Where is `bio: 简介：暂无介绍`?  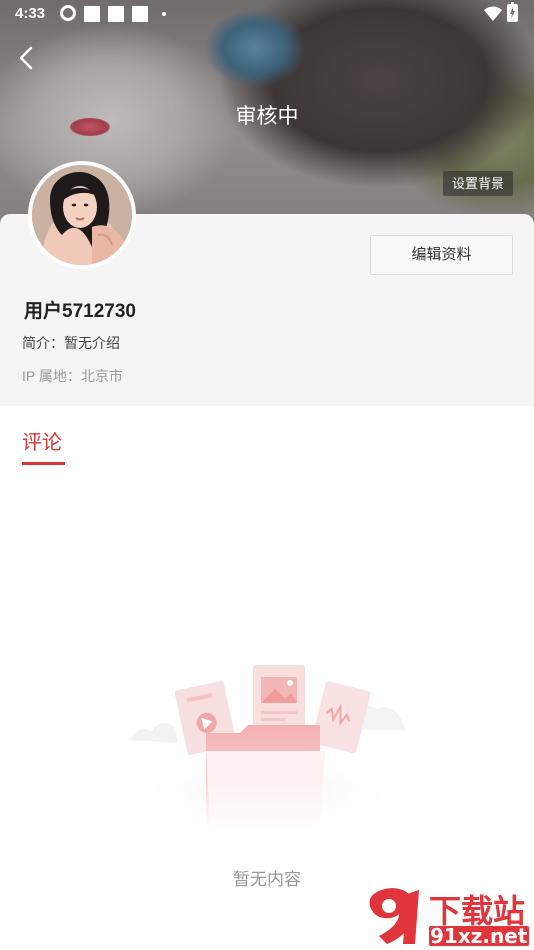 bio: 简介：暂无介绍 is located at coordinates (71, 343).